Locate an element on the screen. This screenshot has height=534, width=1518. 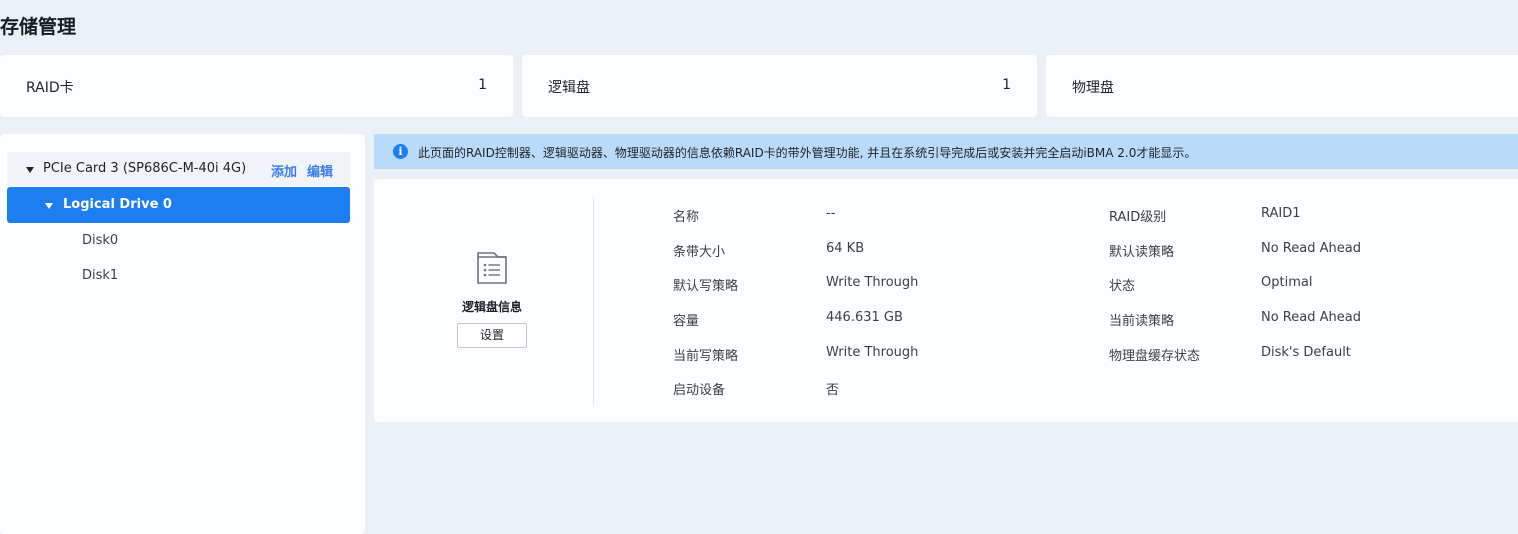
add-link: 添加 is located at coordinates (284, 170).